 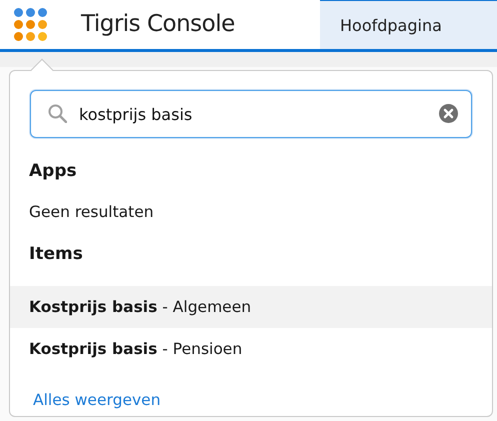 What do you see at coordinates (56, 254) in the screenshot?
I see `section-heading: Items` at bounding box center [56, 254].